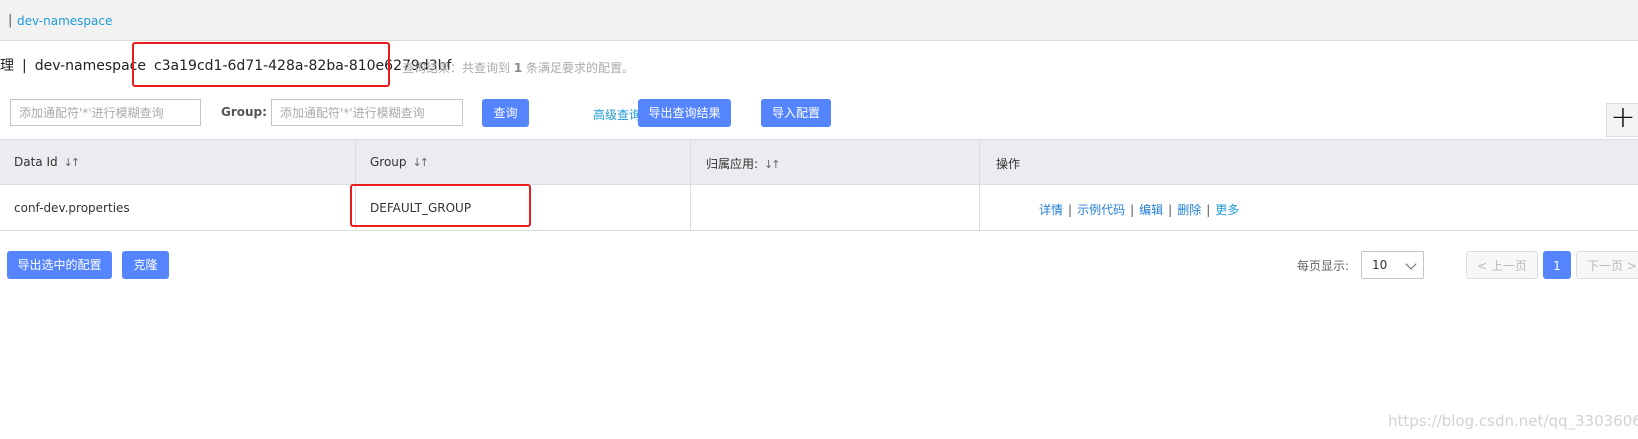 This screenshot has height=439, width=1638. Describe the element at coordinates (1380, 265) in the screenshot. I see `per-page-value: 10` at that location.